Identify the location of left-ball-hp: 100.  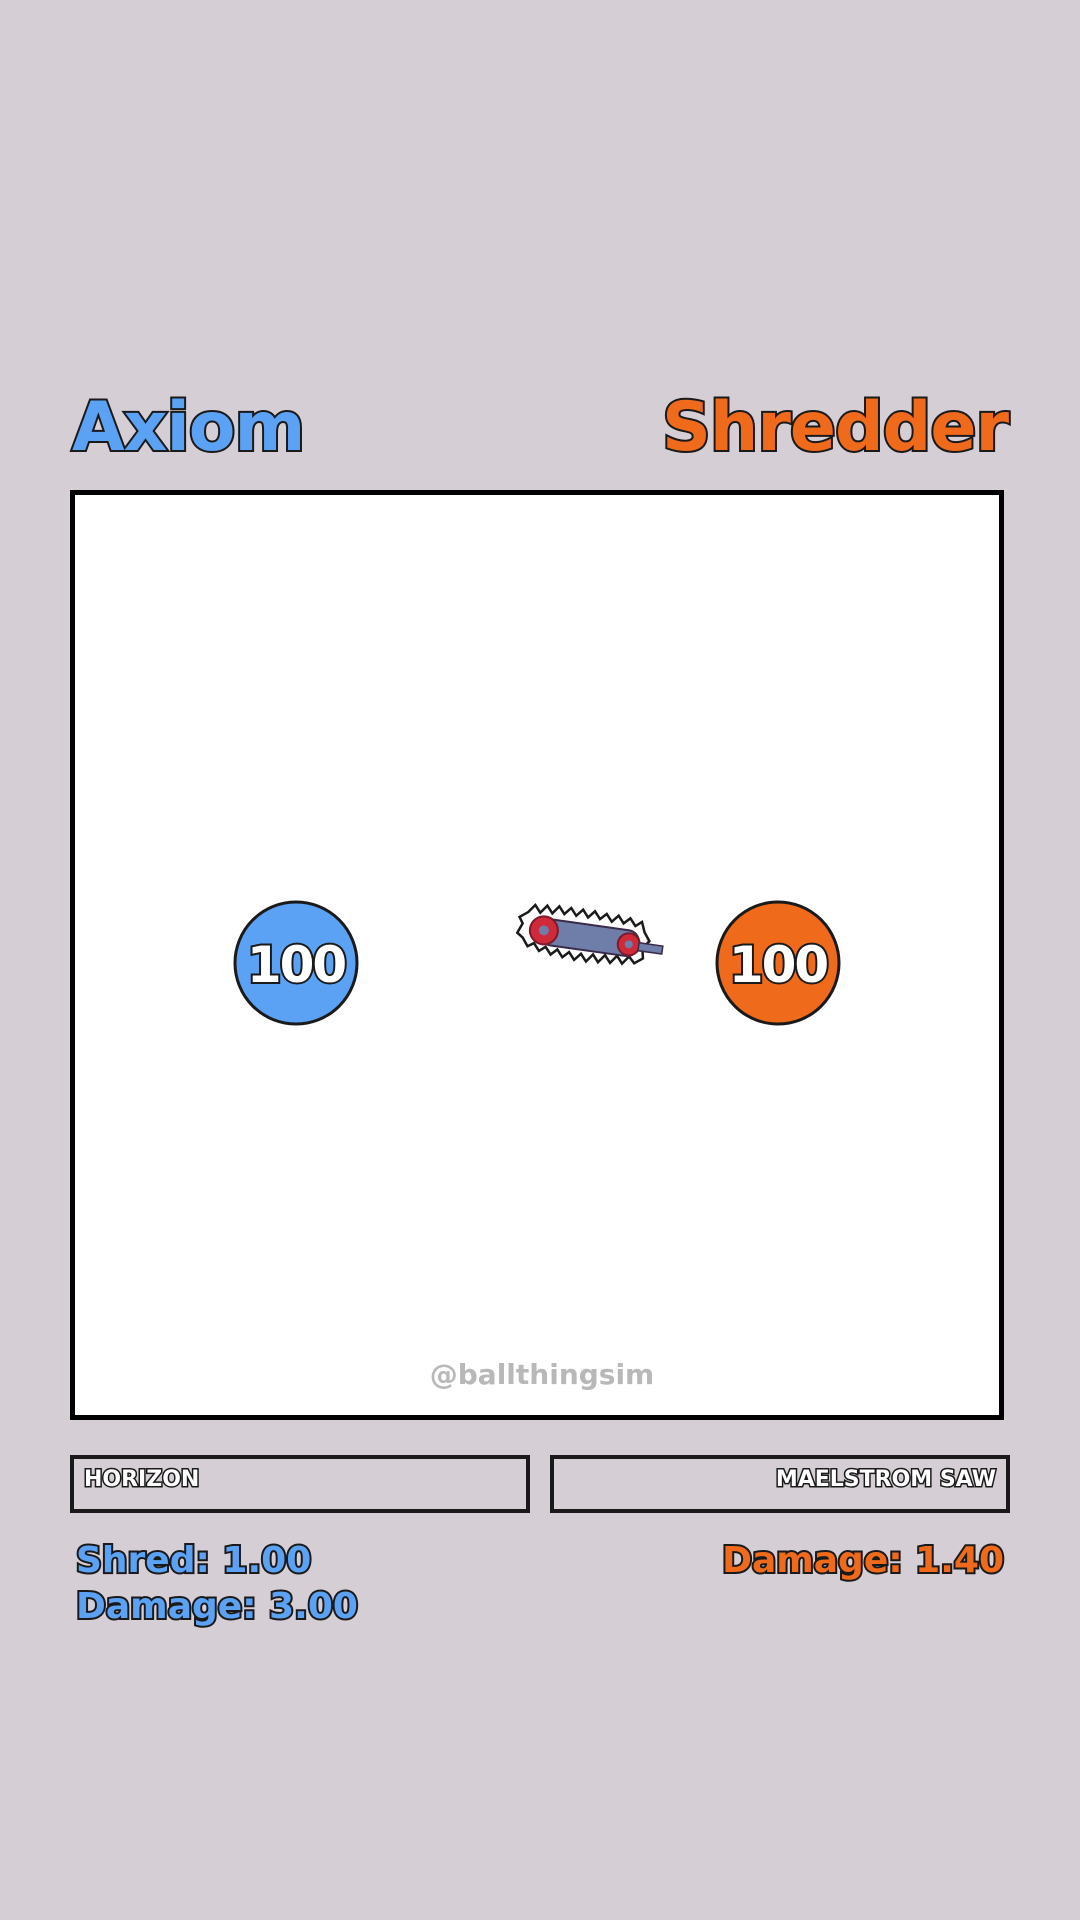
(296, 965).